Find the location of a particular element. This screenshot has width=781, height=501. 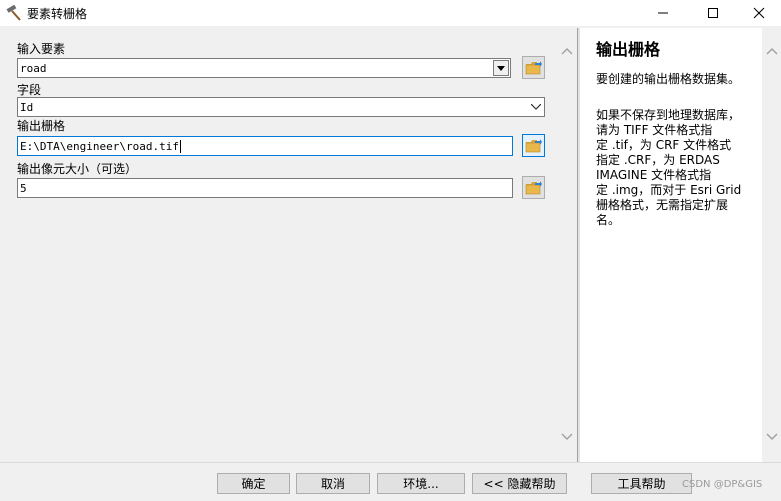

output-raster-input: E:\DTA\engineer\road.tif is located at coordinates (265, 146).